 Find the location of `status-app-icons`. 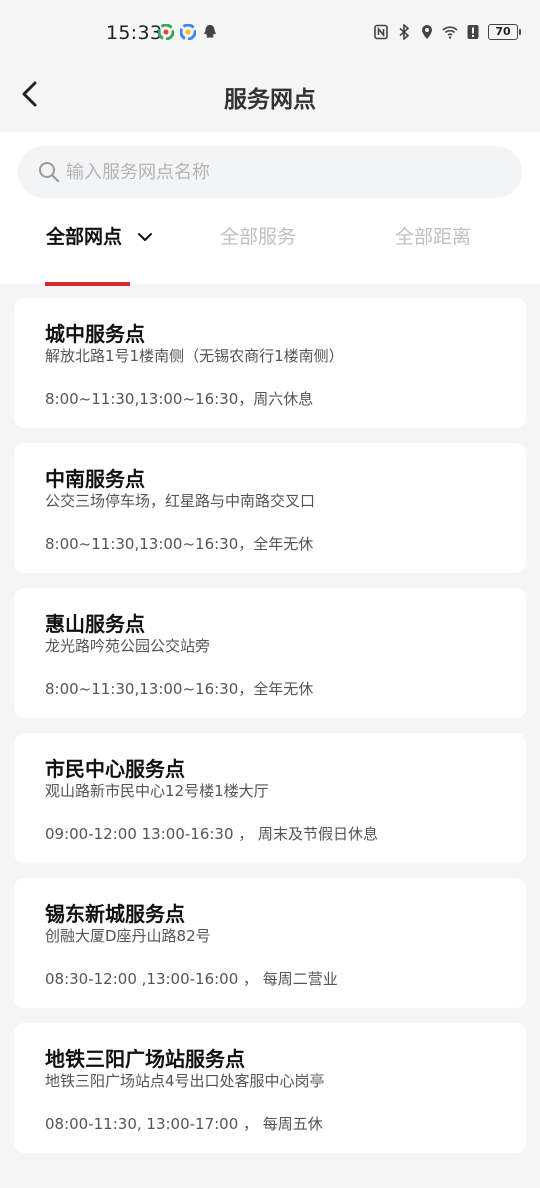

status-app-icons is located at coordinates (188, 32).